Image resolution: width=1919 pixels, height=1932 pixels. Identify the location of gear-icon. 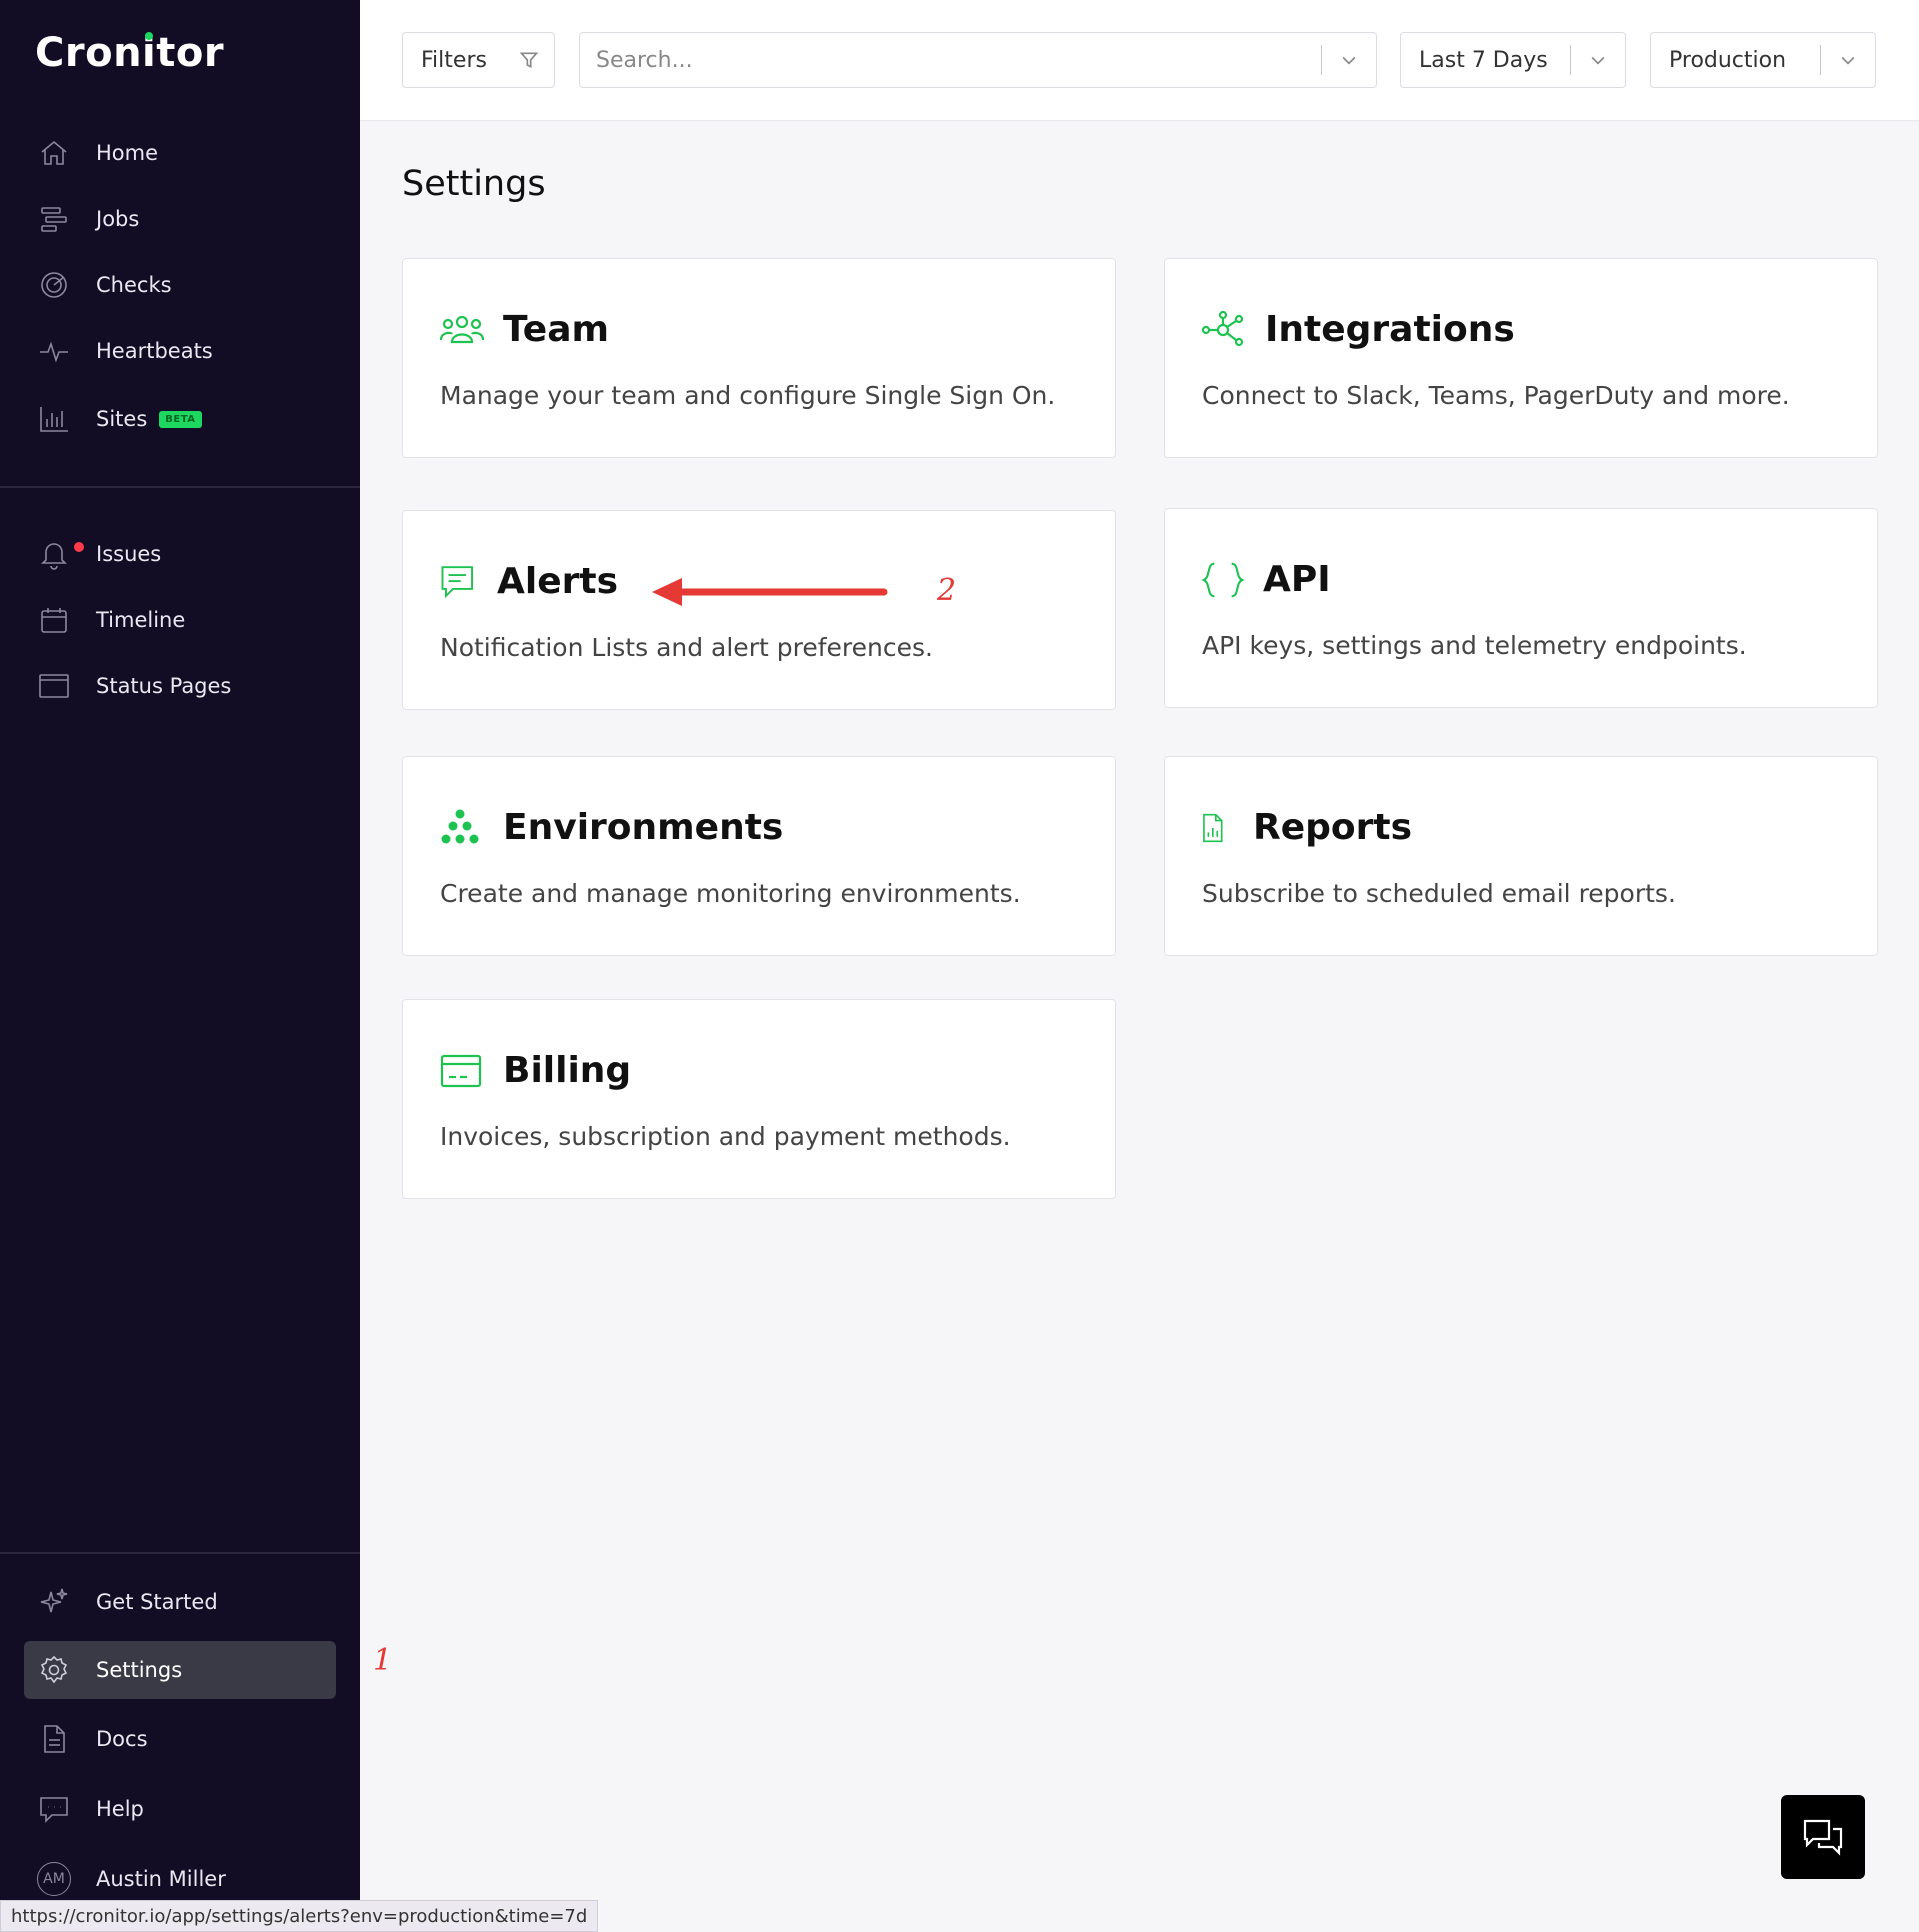
(54, 1670).